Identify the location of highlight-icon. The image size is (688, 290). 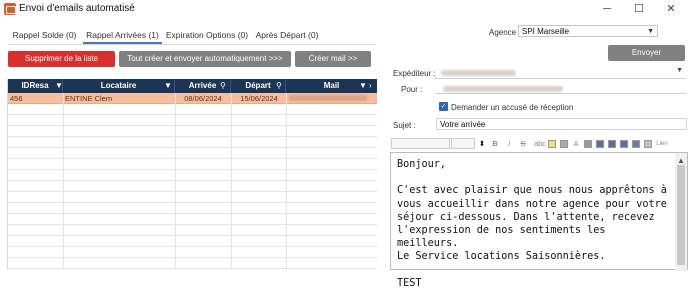
(552, 144).